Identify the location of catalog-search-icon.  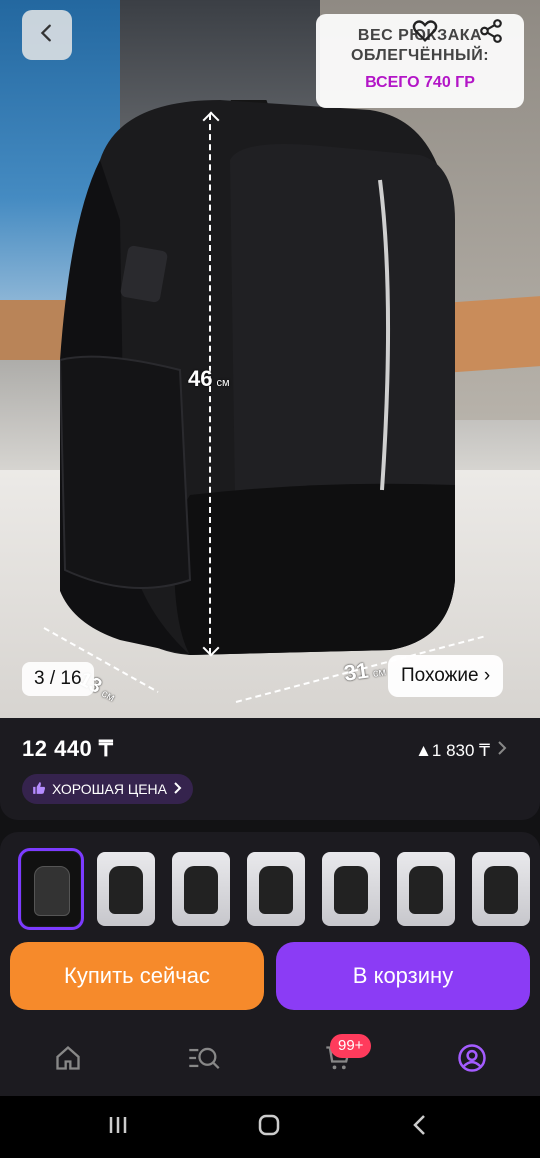
(204, 1060).